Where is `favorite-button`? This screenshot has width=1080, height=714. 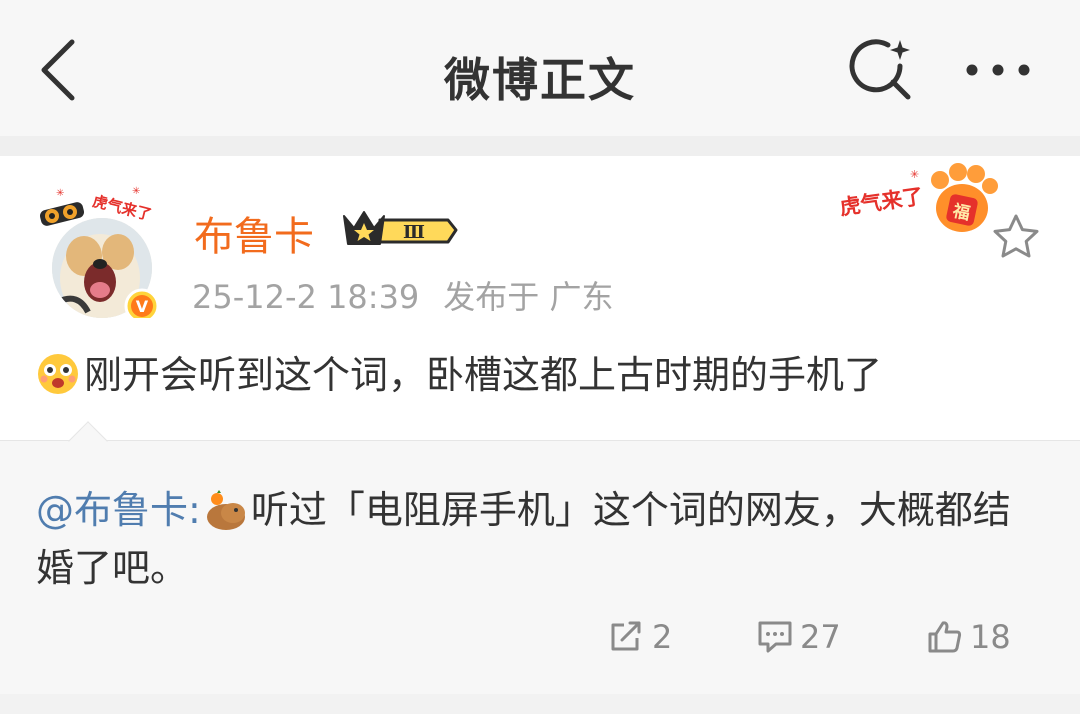 favorite-button is located at coordinates (1016, 237).